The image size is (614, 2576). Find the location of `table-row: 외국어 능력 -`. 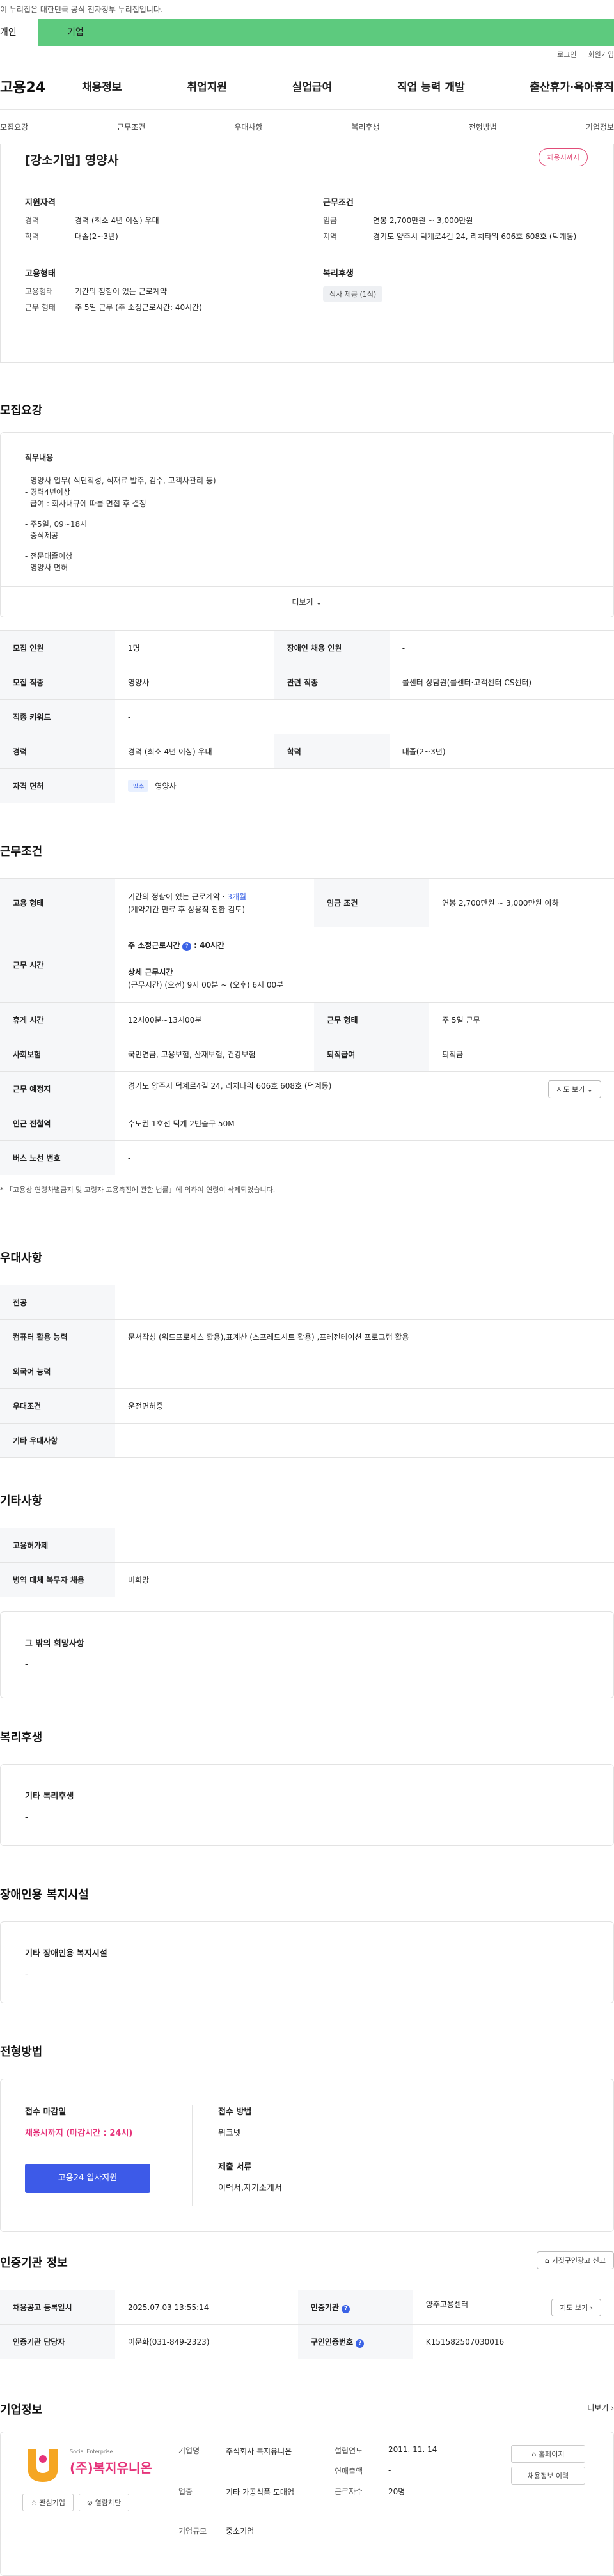

table-row: 외국어 능력 - is located at coordinates (307, 1372).